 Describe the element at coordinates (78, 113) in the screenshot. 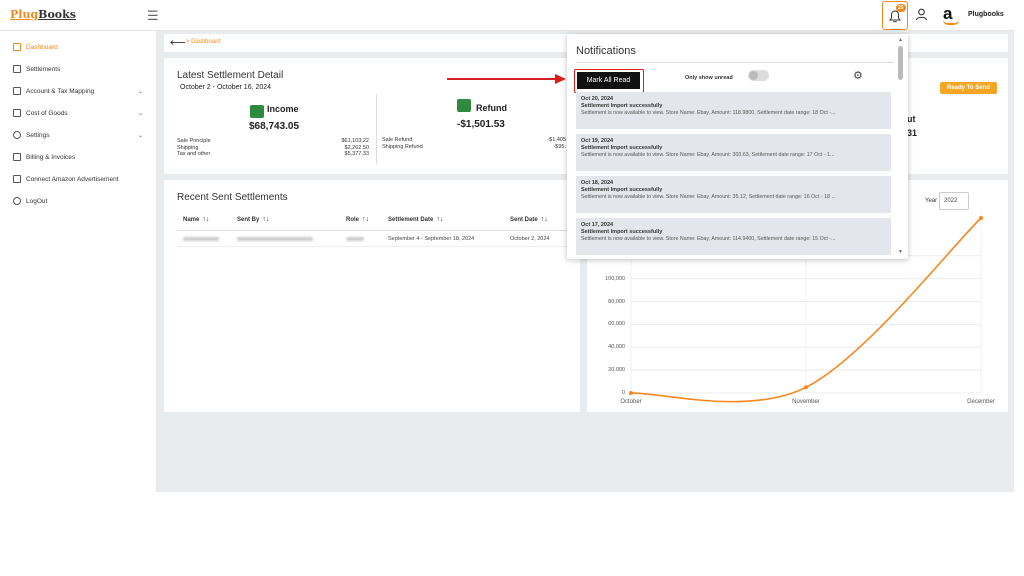

I see `sidebar-item-cost-of-goods: Cost of Goods ⌄` at that location.